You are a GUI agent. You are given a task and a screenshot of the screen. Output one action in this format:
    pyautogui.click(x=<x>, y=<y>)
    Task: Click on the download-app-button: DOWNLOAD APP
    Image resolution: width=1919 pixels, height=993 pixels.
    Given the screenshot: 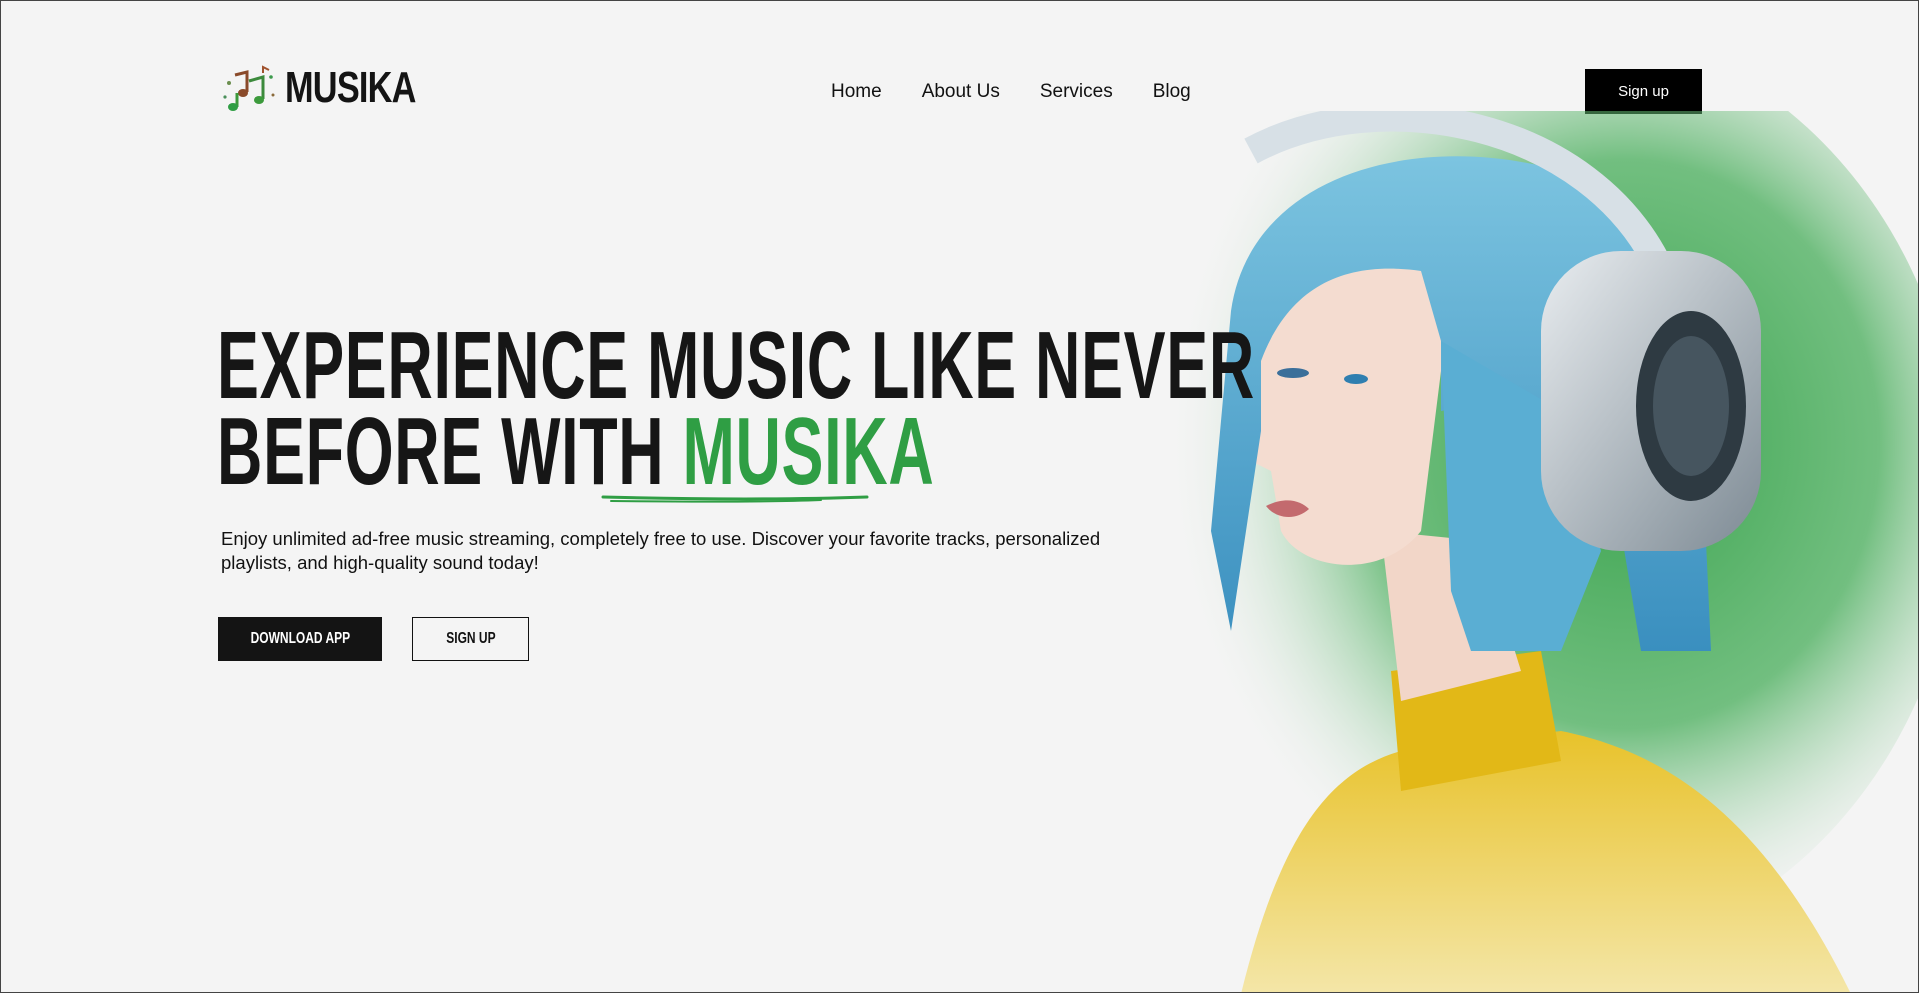 What is the action you would take?
    pyautogui.click(x=300, y=639)
    